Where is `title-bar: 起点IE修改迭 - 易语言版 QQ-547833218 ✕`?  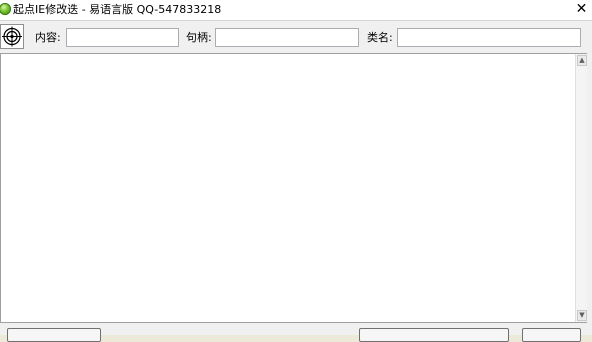 title-bar: 起点IE修改迭 - 易语言版 QQ-547833218 ✕ is located at coordinates (296, 10).